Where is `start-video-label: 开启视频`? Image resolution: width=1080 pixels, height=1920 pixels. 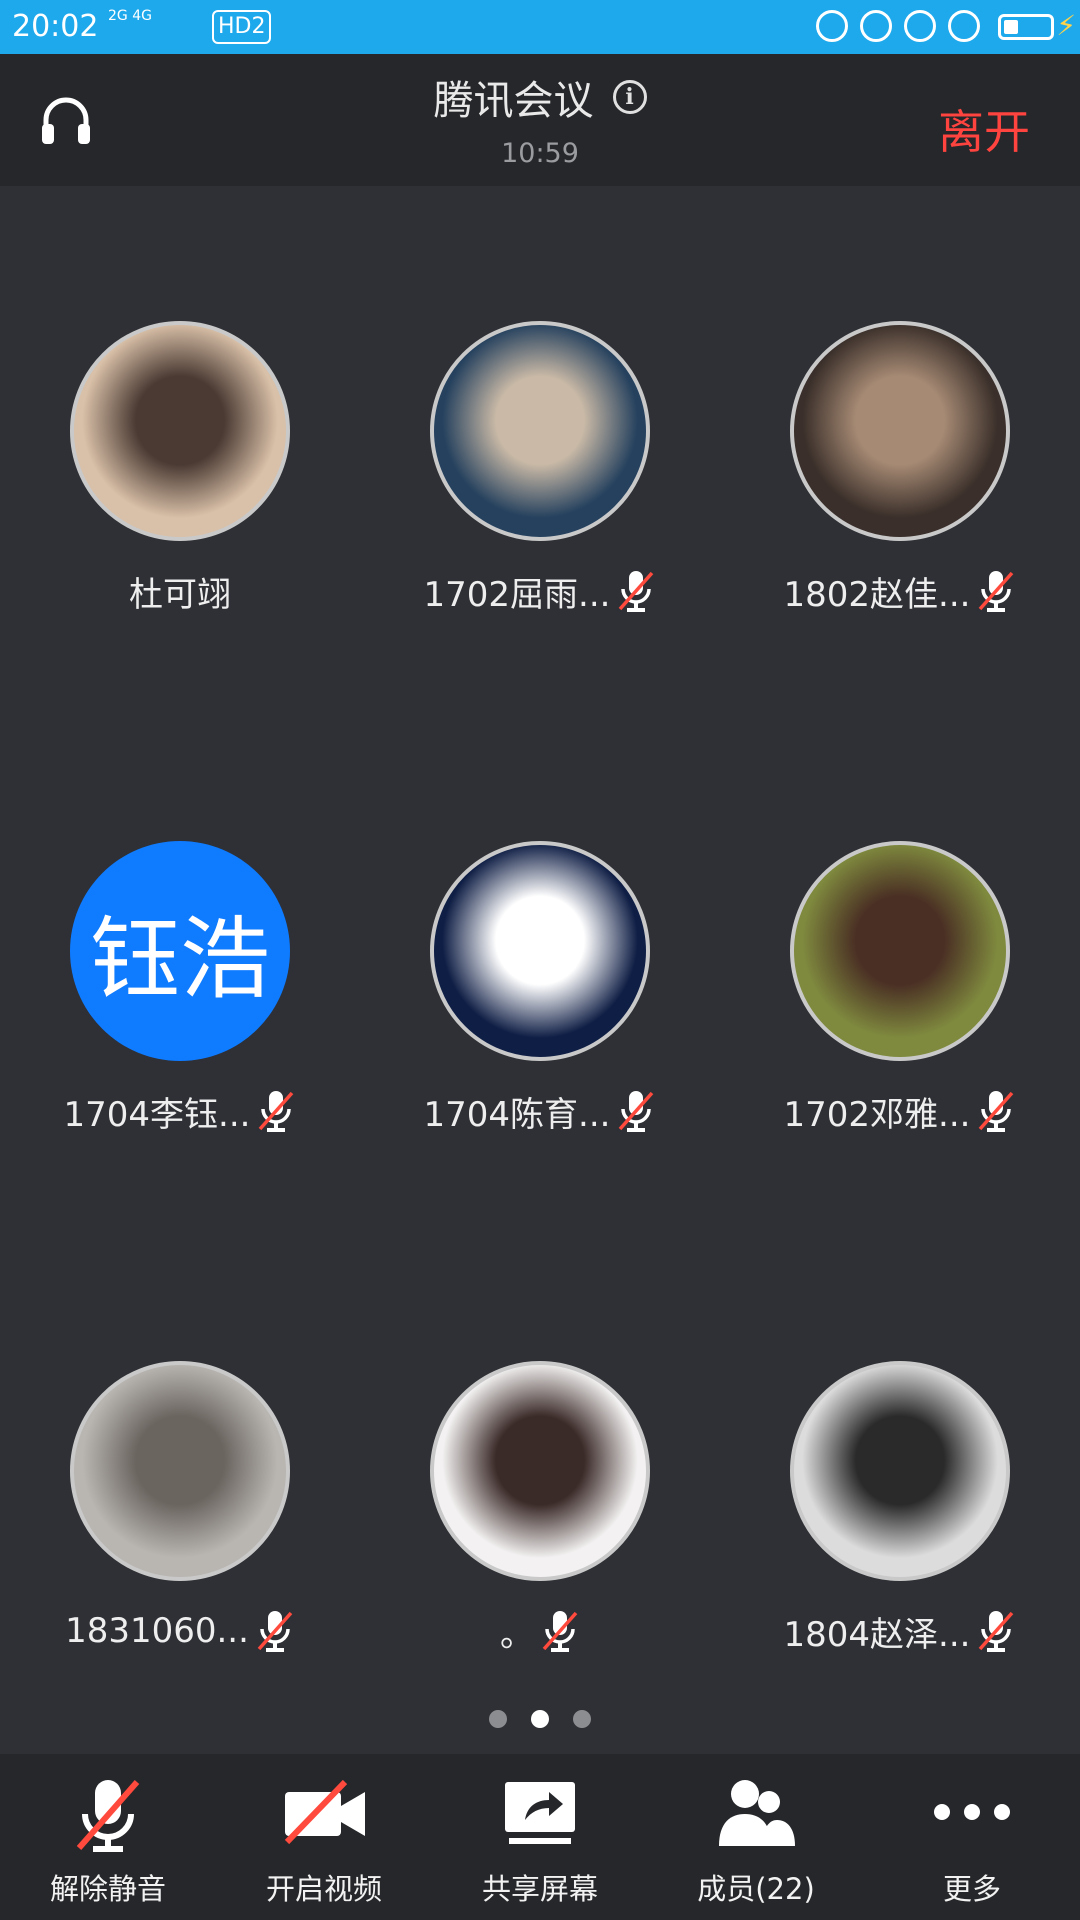
start-video-label: 开启视频 is located at coordinates (323, 1889).